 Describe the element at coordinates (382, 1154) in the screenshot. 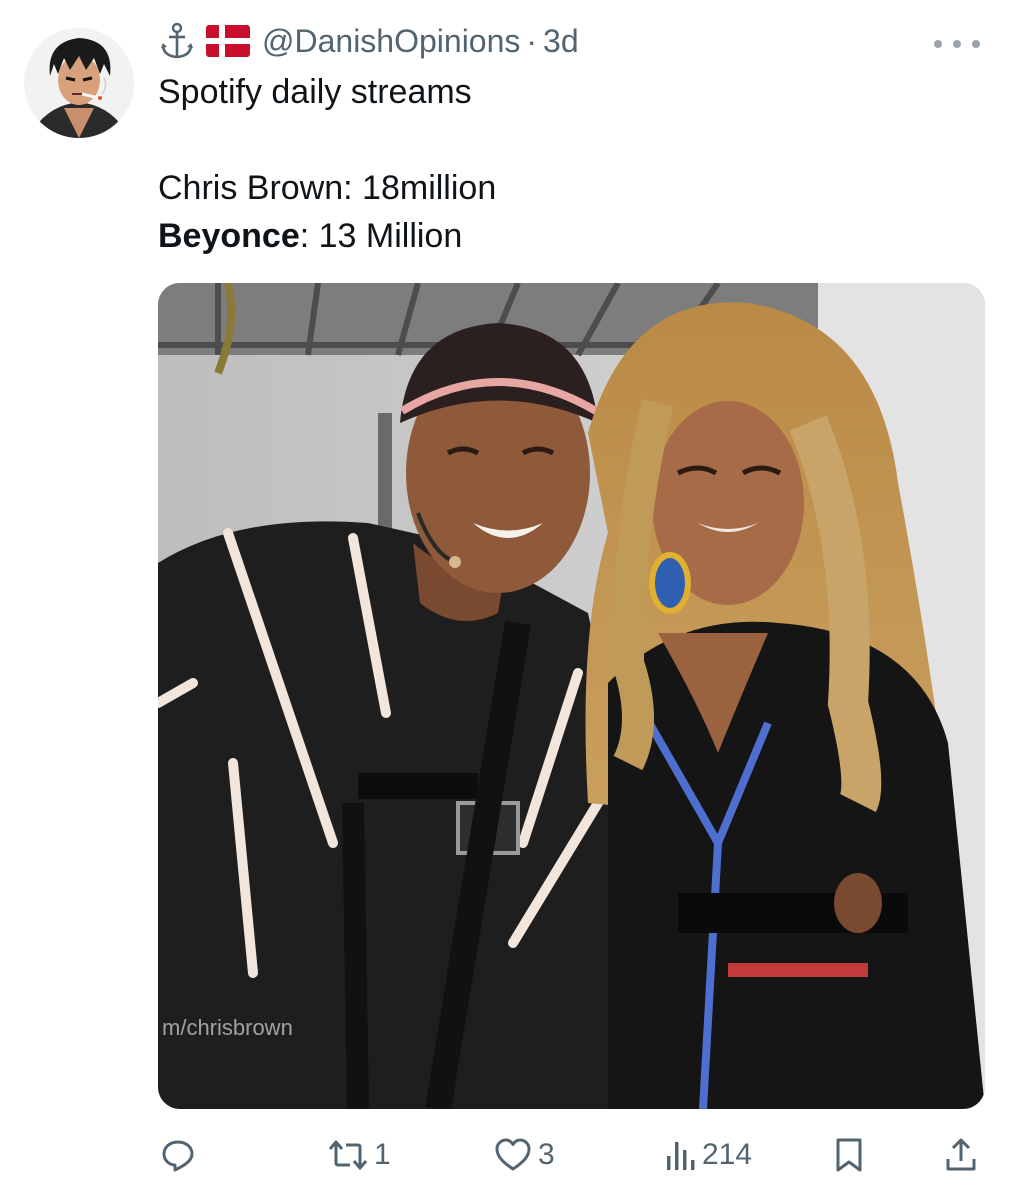

I see `retweet-count: 1` at that location.